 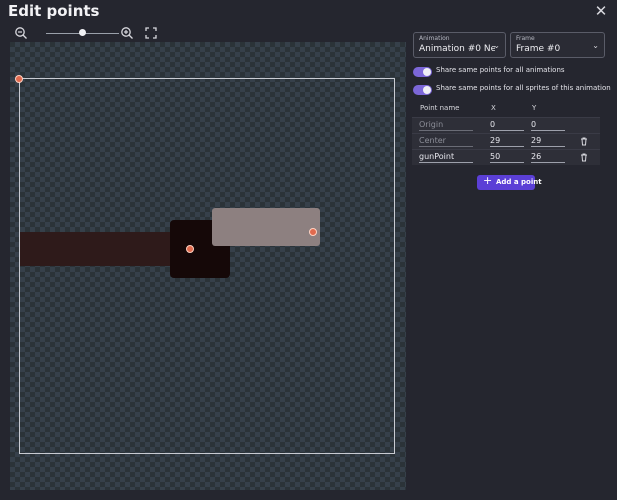 I want to click on point-x-field: 0, so click(x=507, y=125).